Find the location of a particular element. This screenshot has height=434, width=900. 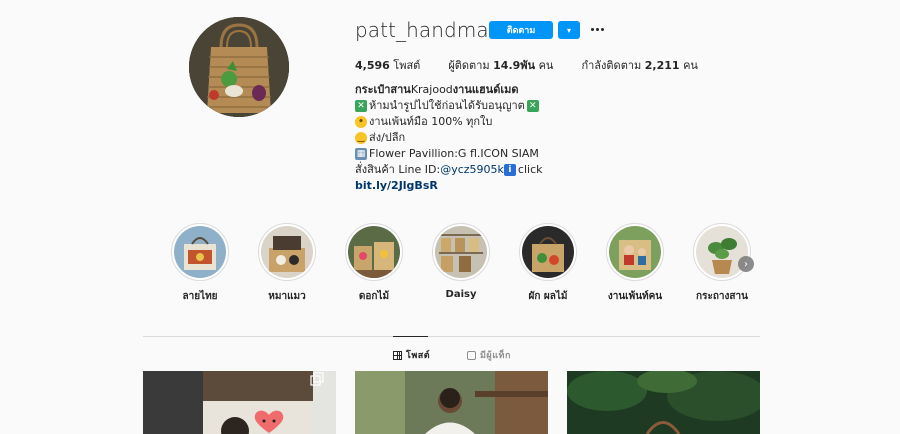

tagged-icon is located at coordinates (471, 355).